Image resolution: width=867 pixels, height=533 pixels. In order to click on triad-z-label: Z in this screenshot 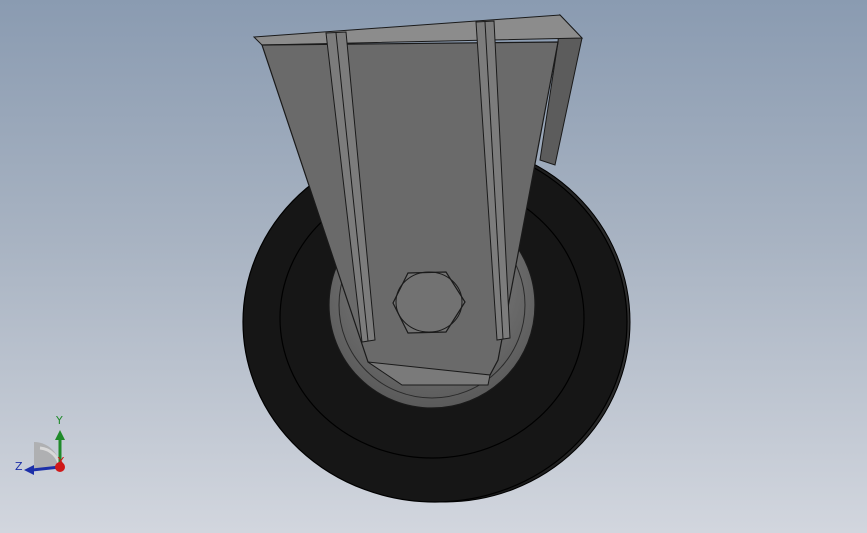, I will do `click(19, 466)`.